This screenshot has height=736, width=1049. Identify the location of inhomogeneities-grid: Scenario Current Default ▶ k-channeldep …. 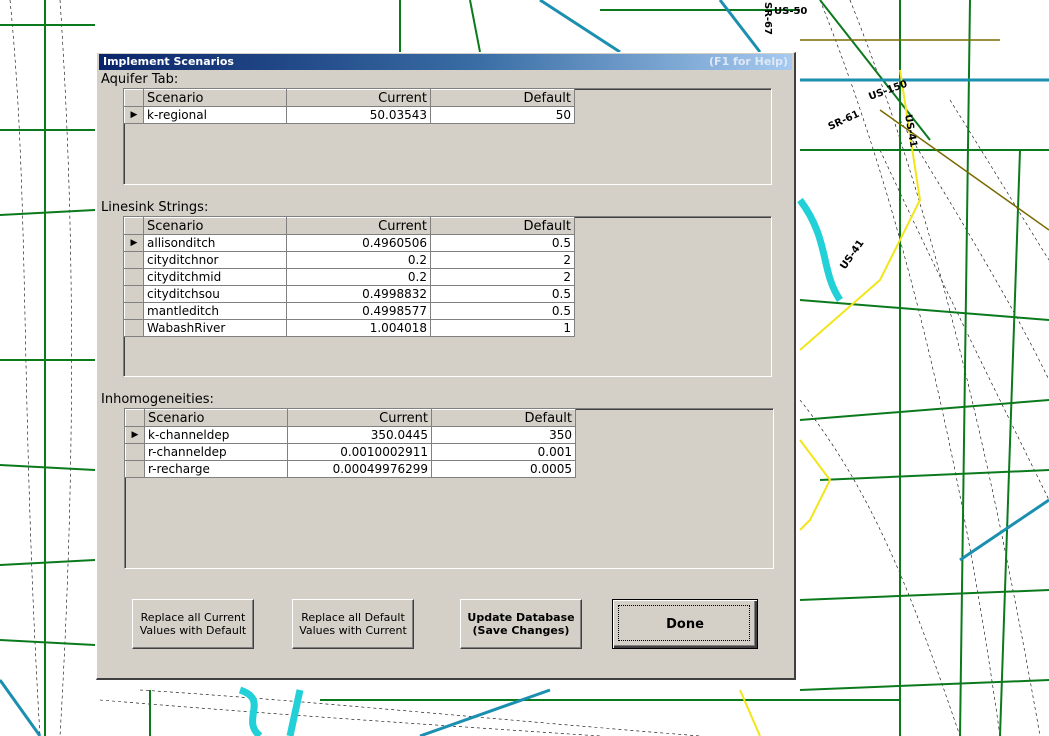
(449, 488).